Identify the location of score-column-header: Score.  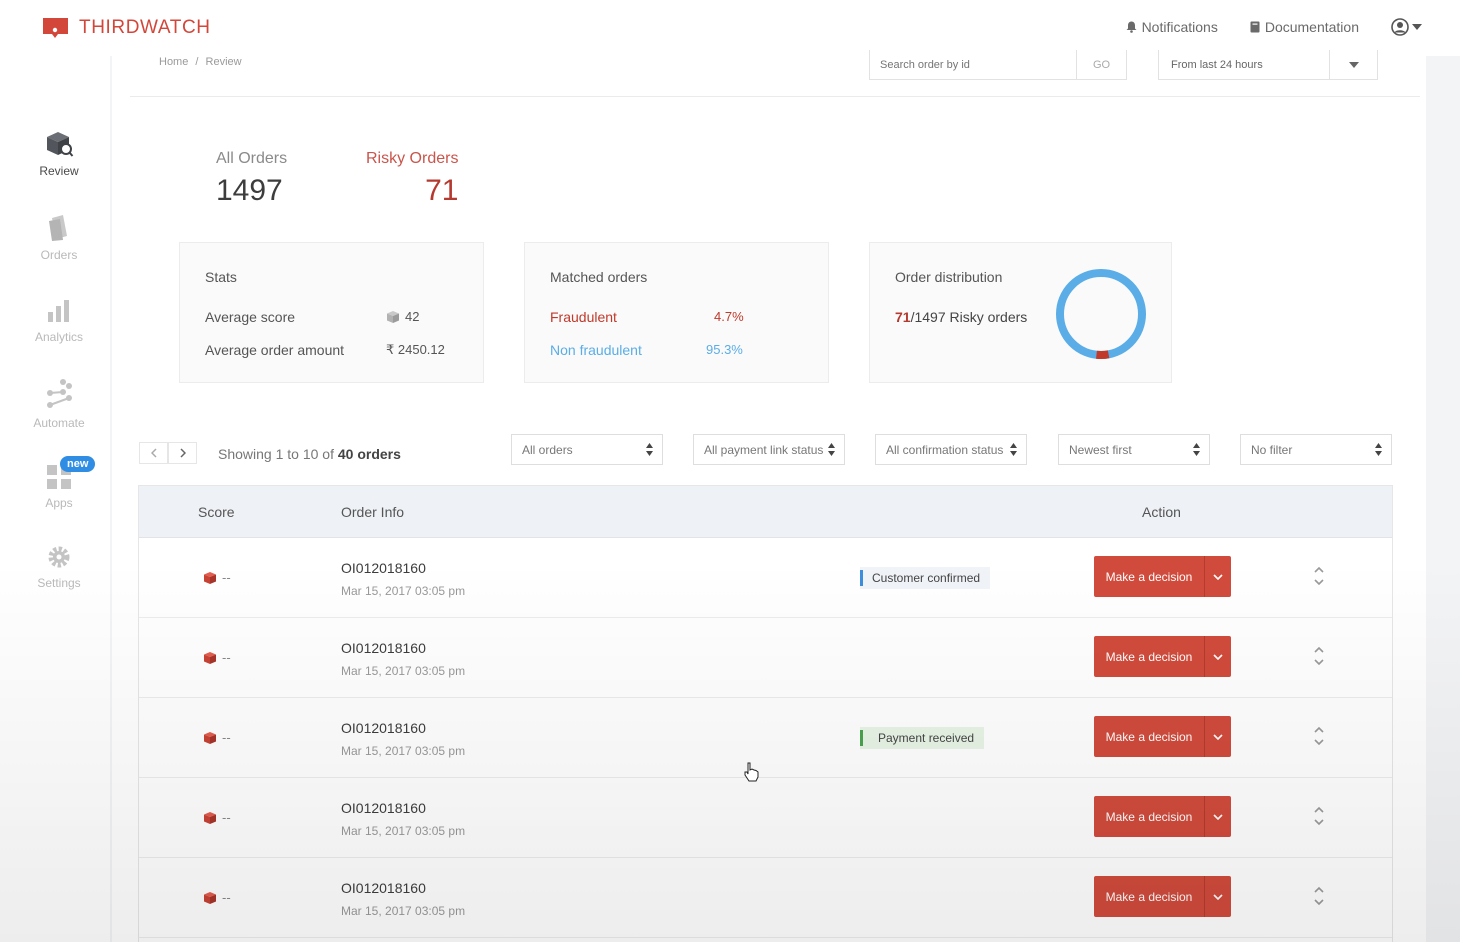
(216, 512).